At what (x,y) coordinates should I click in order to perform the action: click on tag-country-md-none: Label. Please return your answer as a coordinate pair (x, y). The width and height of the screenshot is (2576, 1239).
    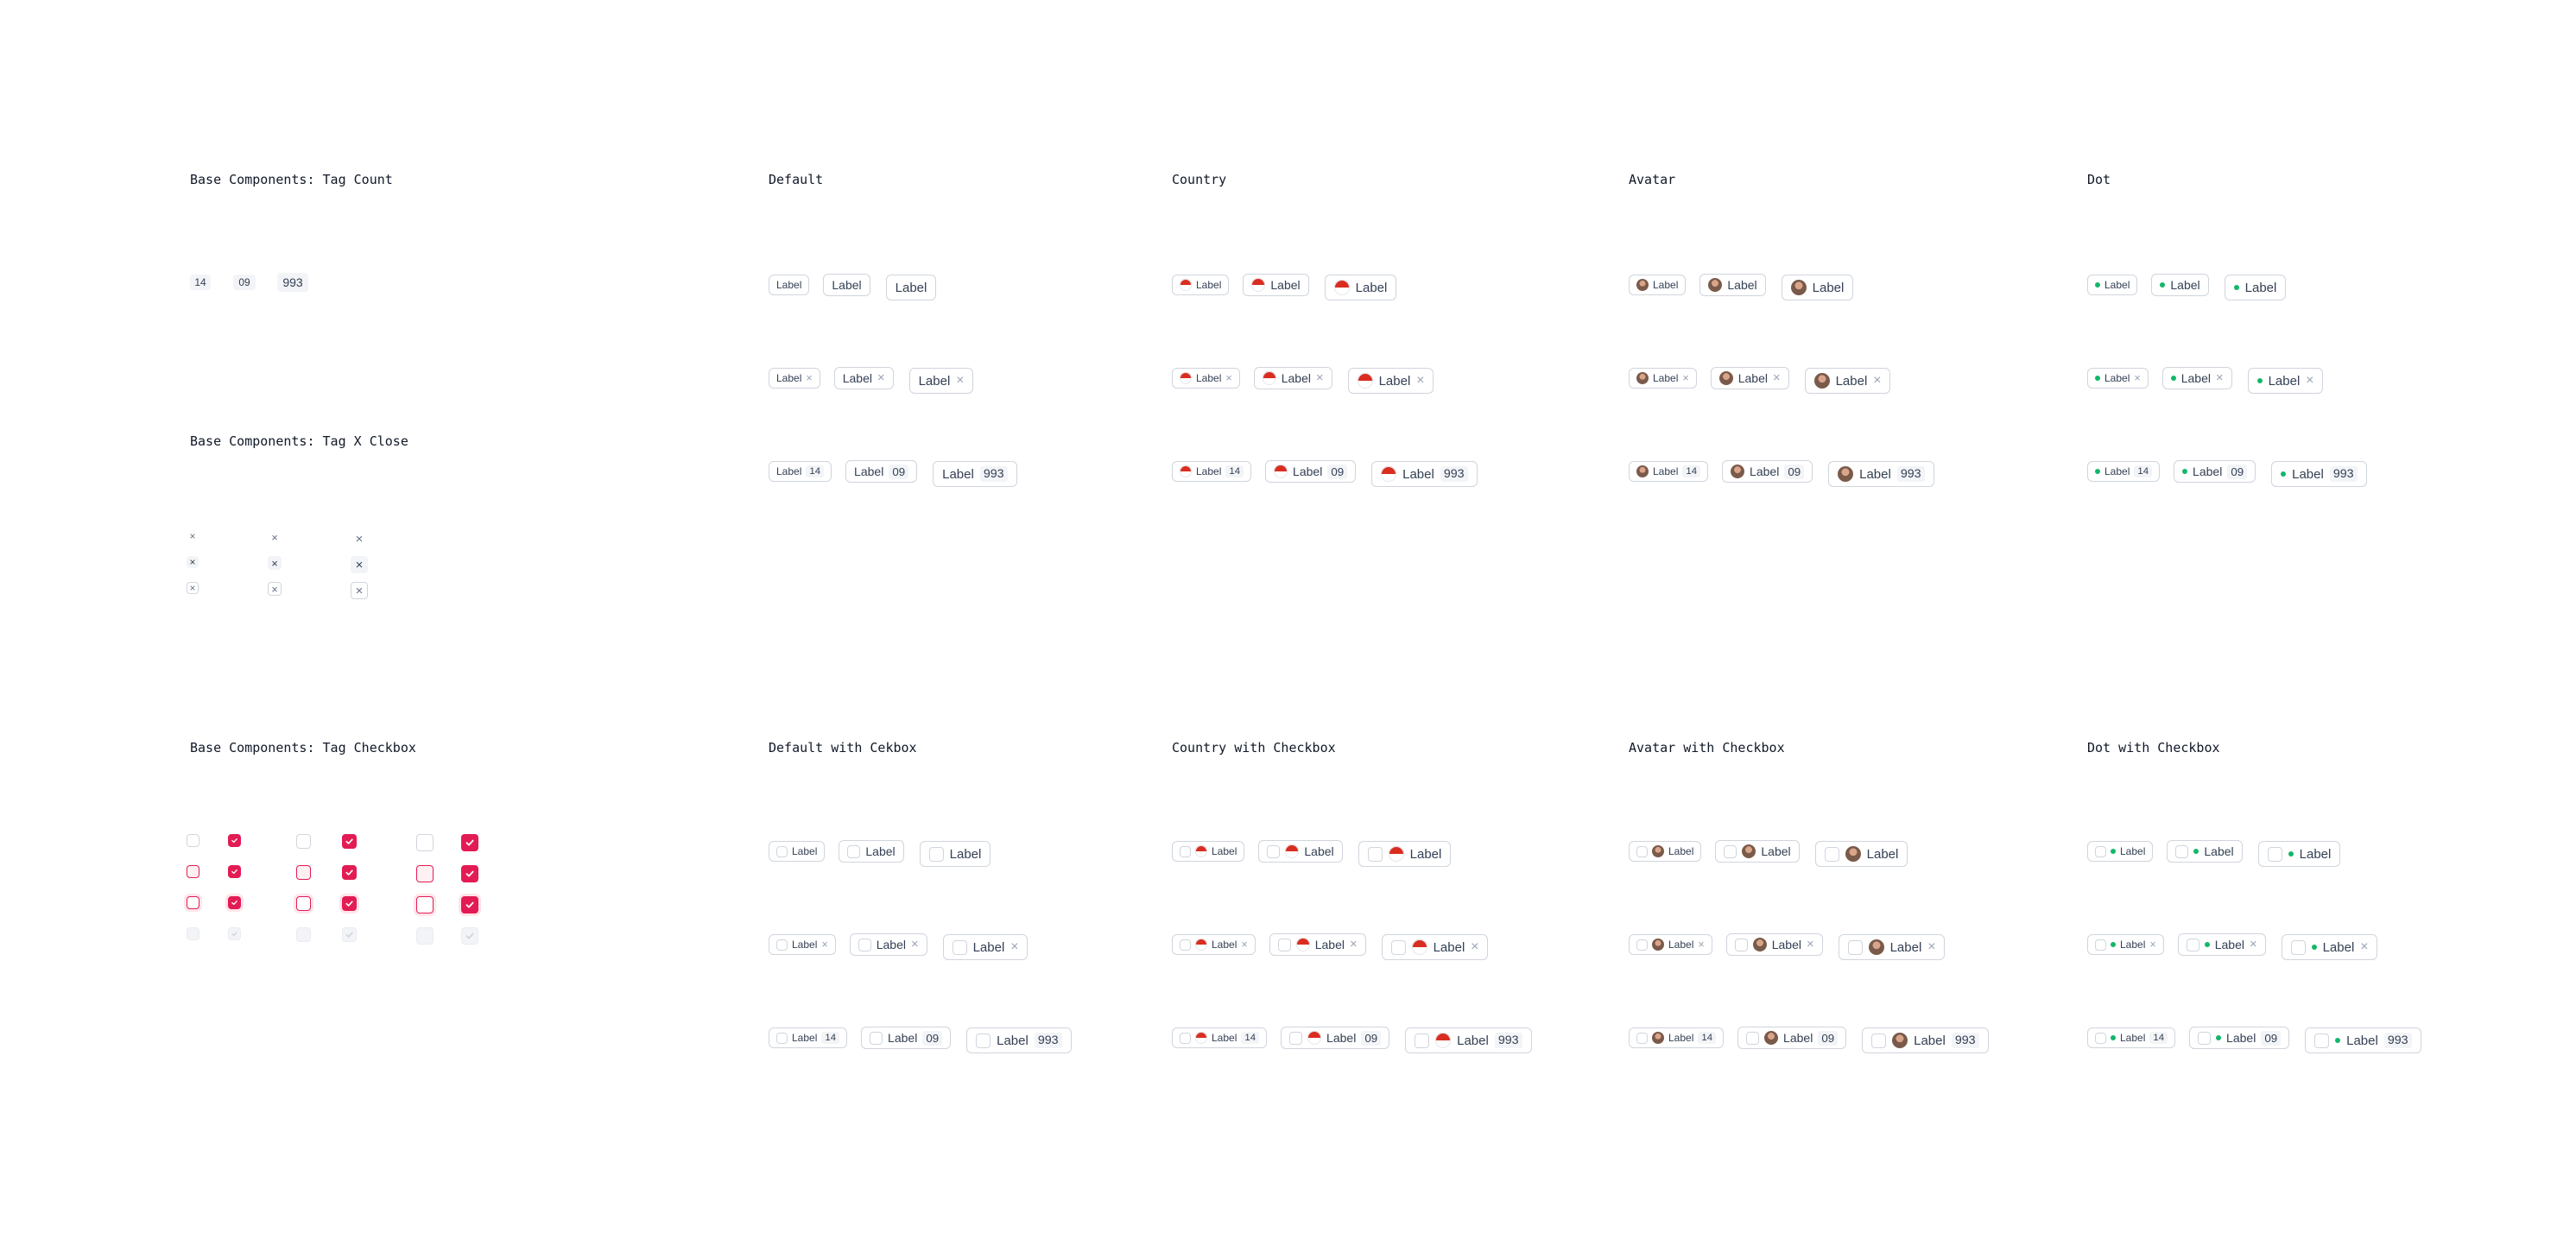
    Looking at the image, I should click on (1276, 285).